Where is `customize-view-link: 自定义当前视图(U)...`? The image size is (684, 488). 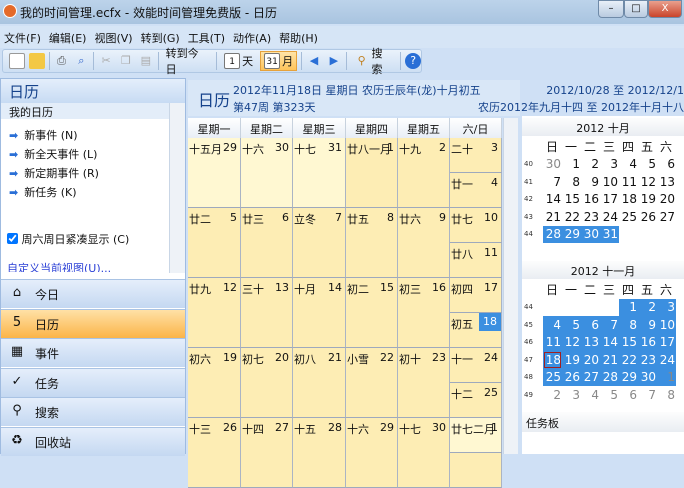 customize-view-link: 自定义当前视图(U)... is located at coordinates (59, 266).